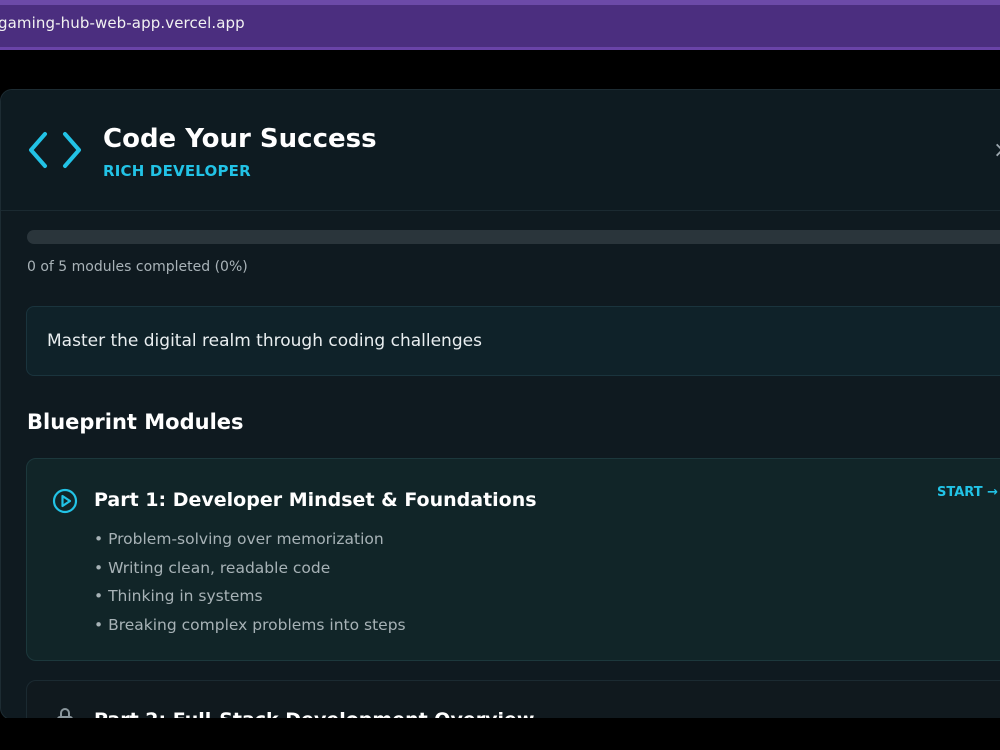 This screenshot has width=1000, height=750. What do you see at coordinates (513, 699) in the screenshot?
I see `module-card-part-2: Part 2: Full-Stack Development Overview` at bounding box center [513, 699].